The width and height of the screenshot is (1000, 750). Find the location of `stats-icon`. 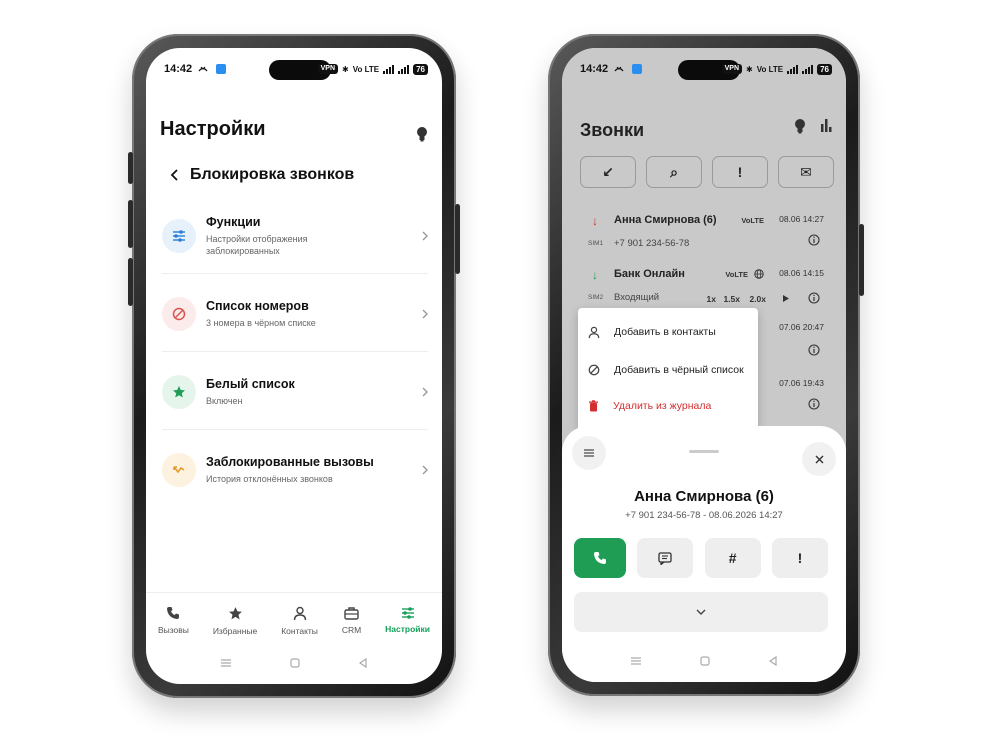

stats-icon is located at coordinates (826, 125).